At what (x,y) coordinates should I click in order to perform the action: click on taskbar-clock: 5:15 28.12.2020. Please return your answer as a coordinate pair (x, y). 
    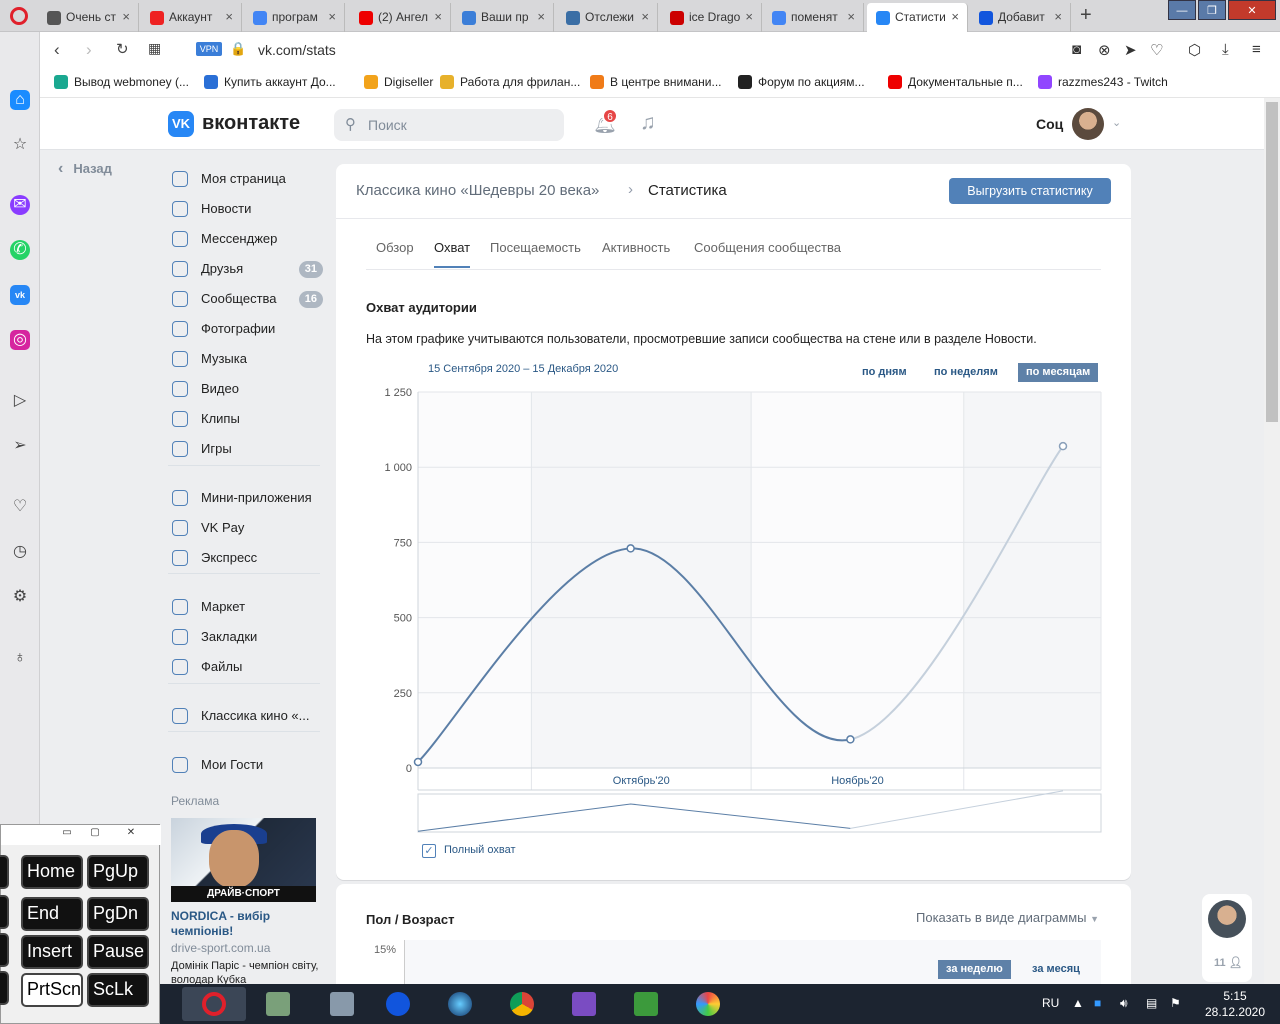
    Looking at the image, I should click on (1235, 1004).